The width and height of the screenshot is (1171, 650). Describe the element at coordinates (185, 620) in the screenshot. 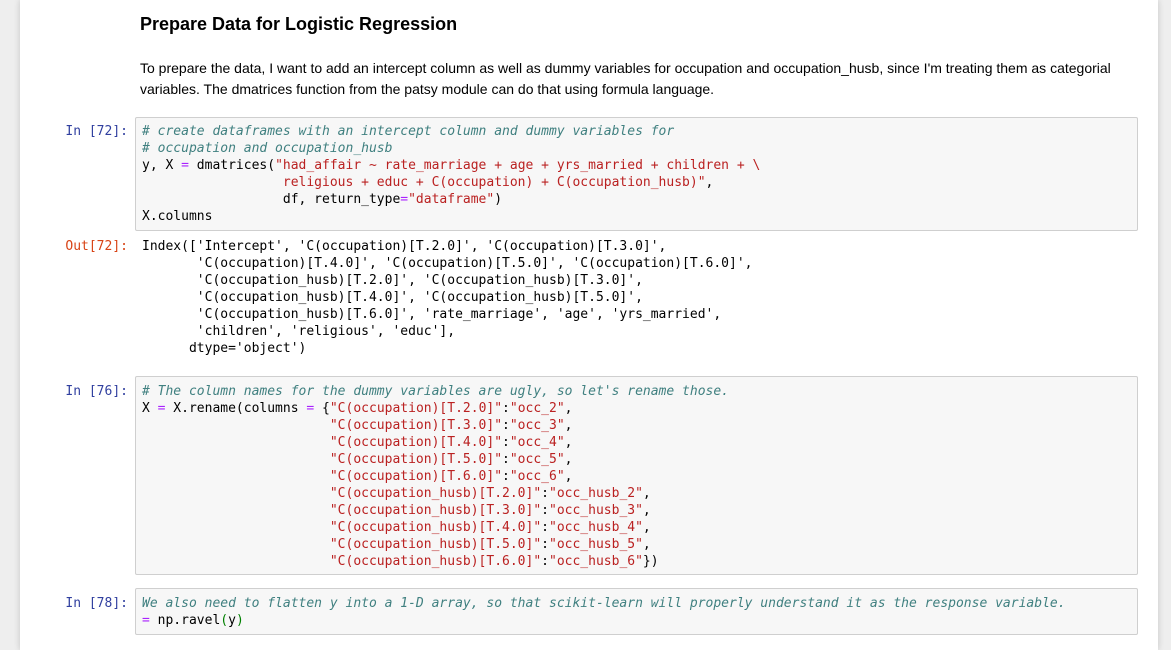

I see `code-token: np.ravel` at that location.